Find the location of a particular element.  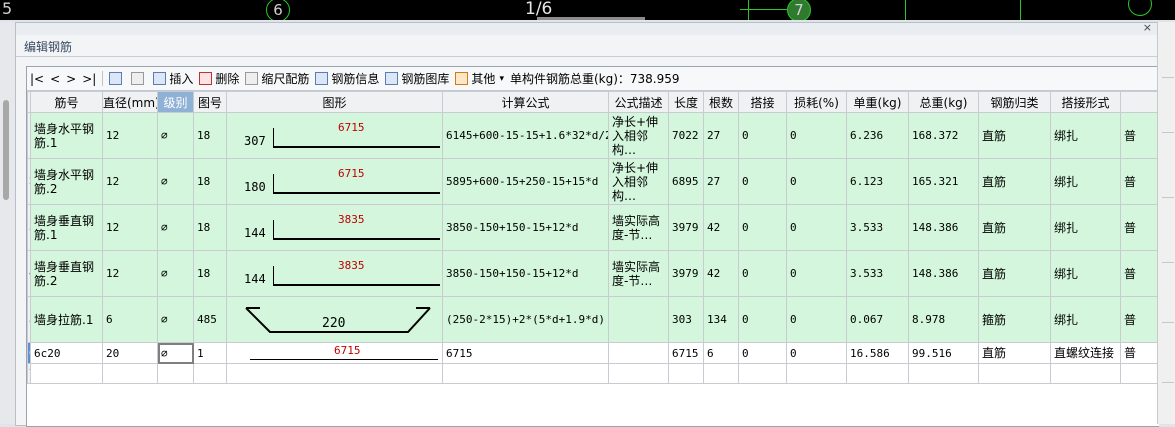

table-row: 5 墙身拉筋.1 6 ⌀ 485 220 is located at coordinates (593, 319).